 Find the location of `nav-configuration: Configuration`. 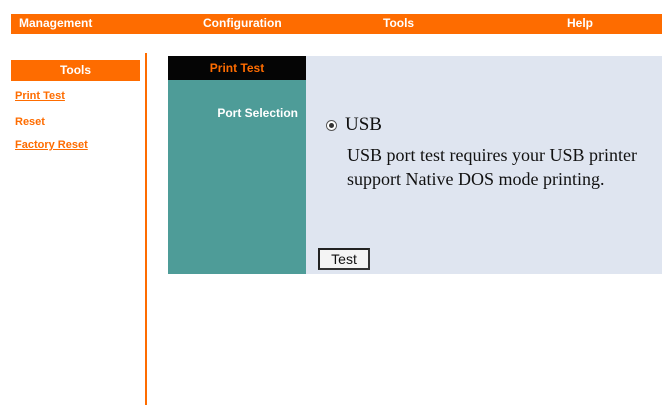

nav-configuration: Configuration is located at coordinates (242, 23).